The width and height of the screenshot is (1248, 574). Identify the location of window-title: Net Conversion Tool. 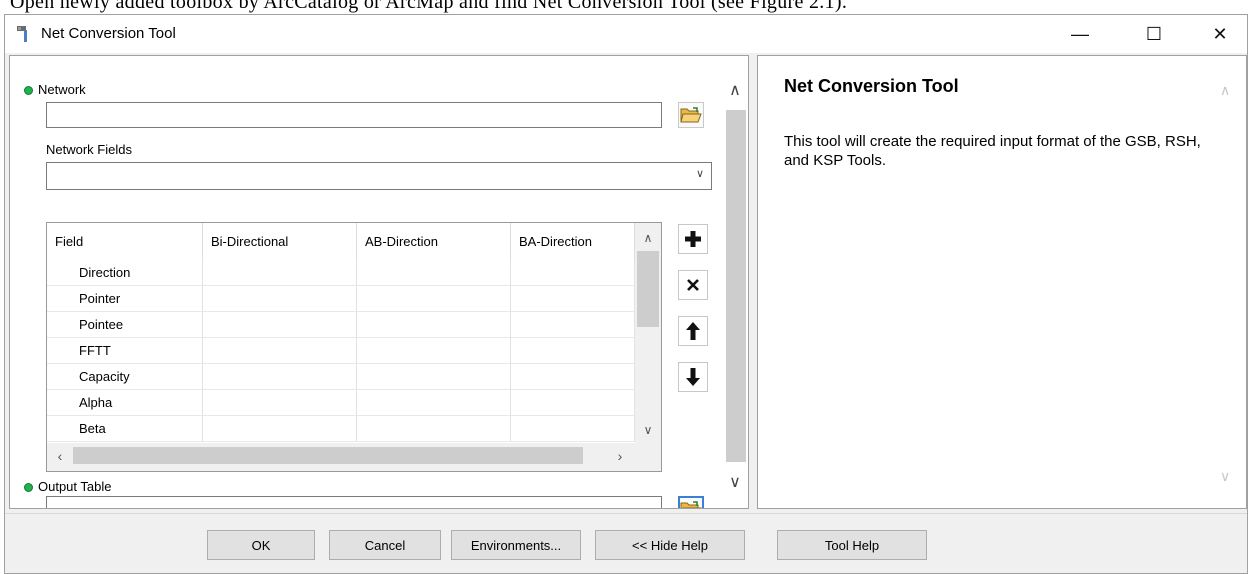
(108, 33).